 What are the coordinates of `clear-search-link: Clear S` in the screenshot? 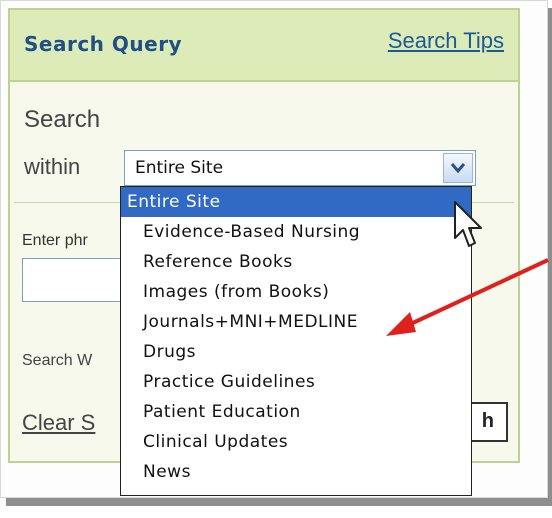 It's located at (58, 423).